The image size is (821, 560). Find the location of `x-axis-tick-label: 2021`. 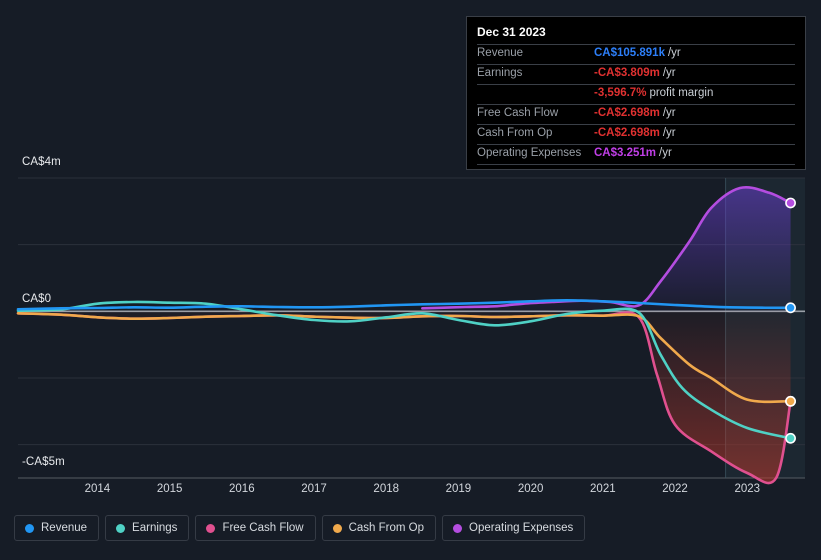

x-axis-tick-label: 2021 is located at coordinates (603, 489).